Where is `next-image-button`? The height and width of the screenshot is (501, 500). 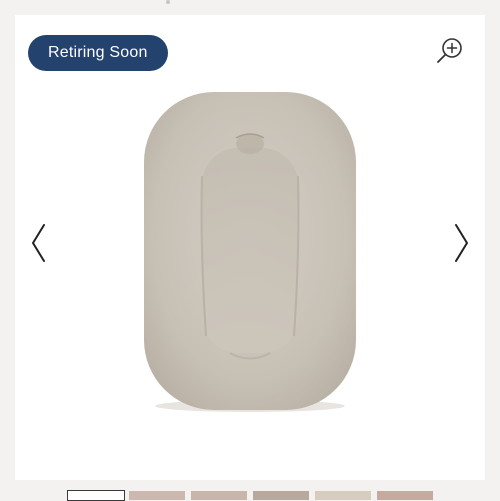 next-image-button is located at coordinates (461, 243).